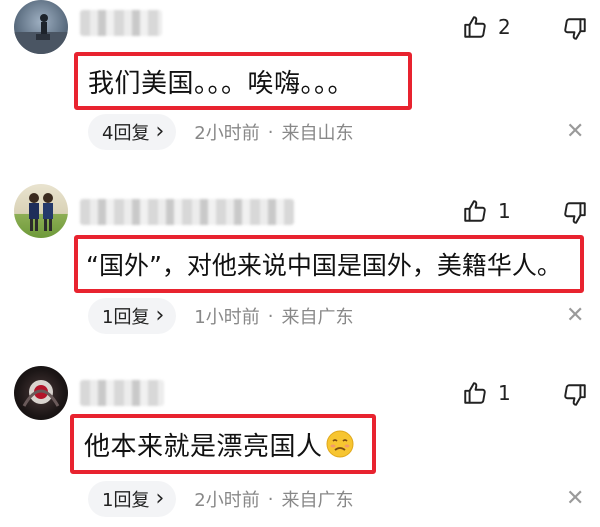 The width and height of the screenshot is (600, 527). I want to click on timestamp: 1小时前, so click(227, 317).